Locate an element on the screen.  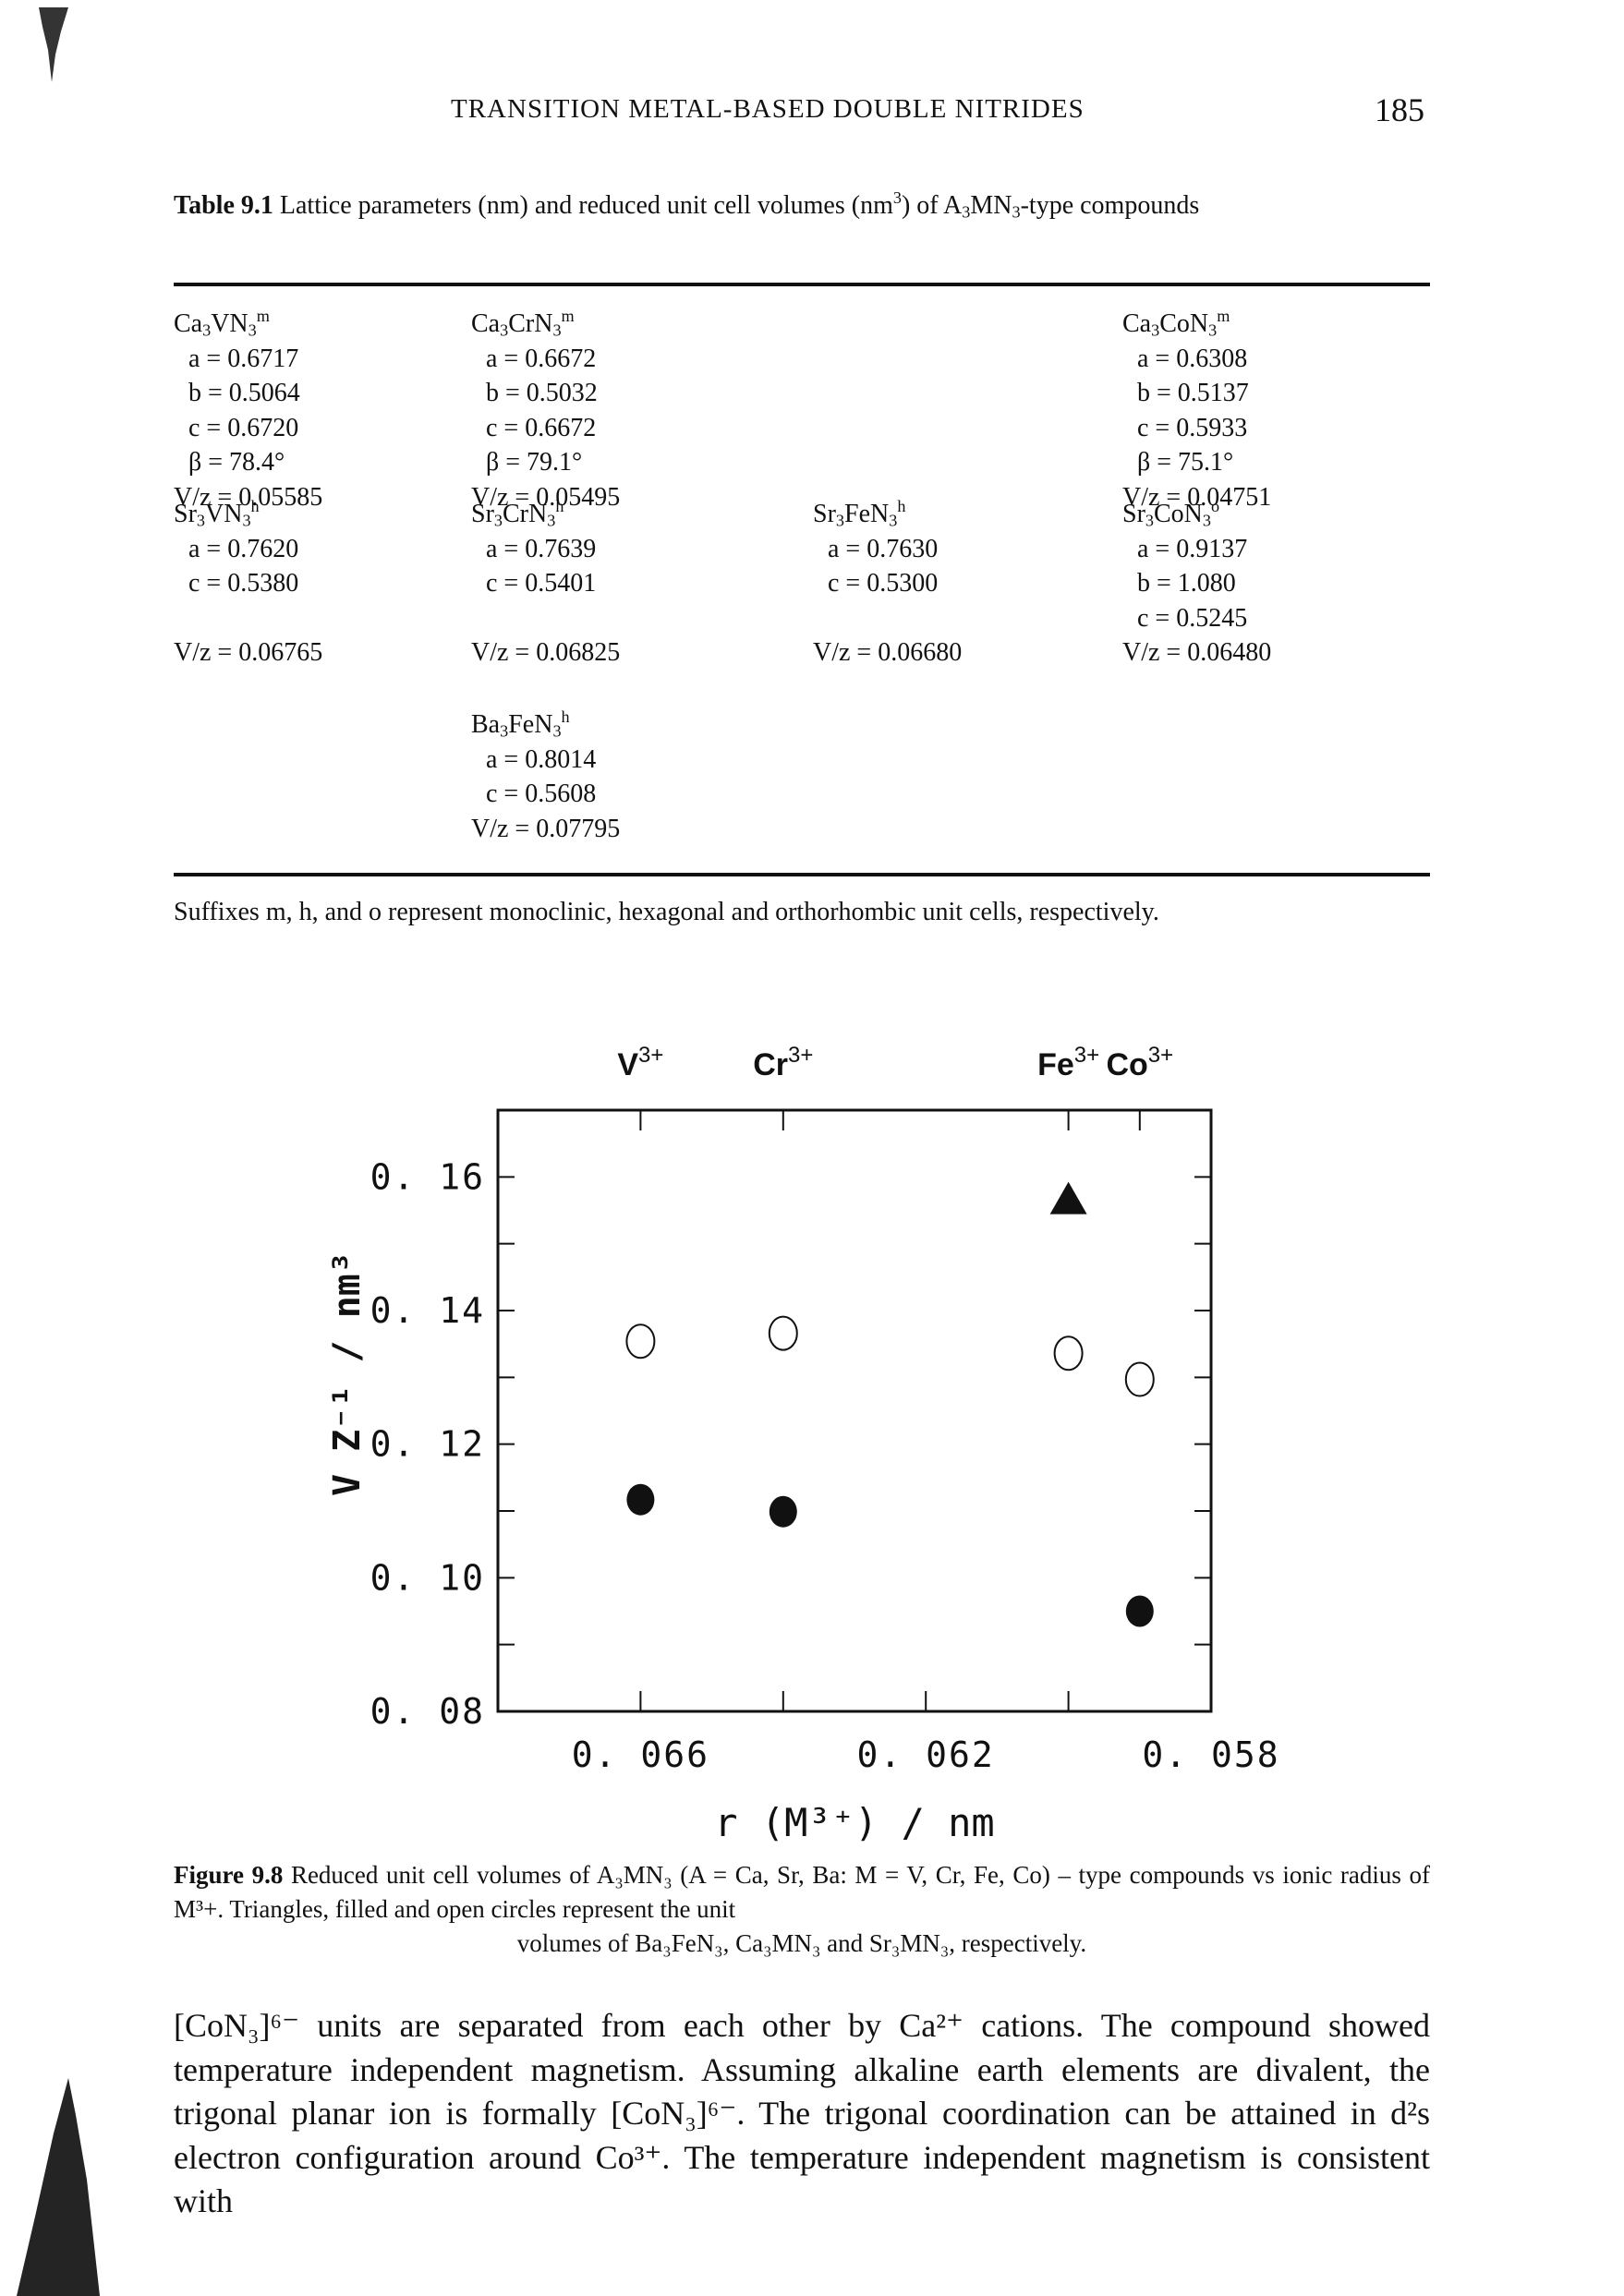
x-tick-label: 0. 066 is located at coordinates (640, 1754).